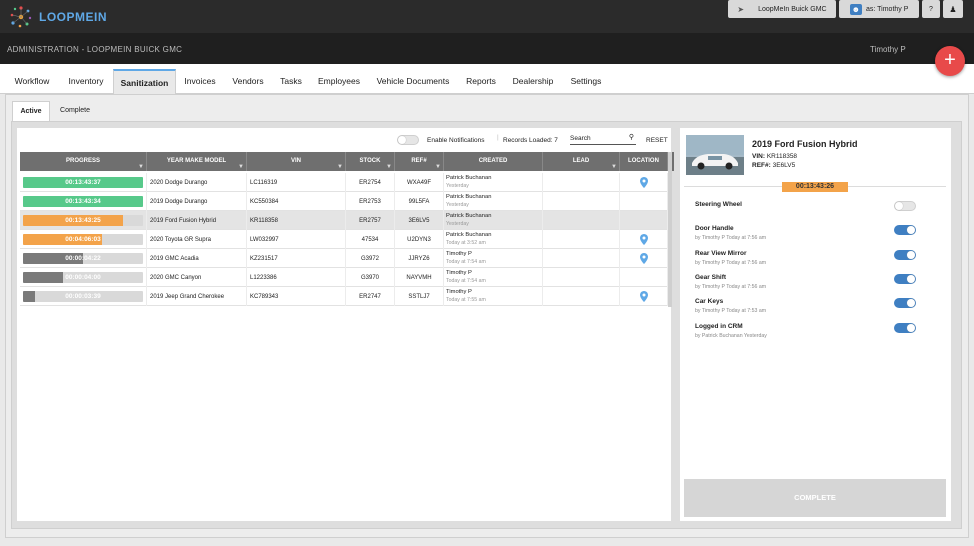  I want to click on tab-reports: Reports, so click(481, 81).